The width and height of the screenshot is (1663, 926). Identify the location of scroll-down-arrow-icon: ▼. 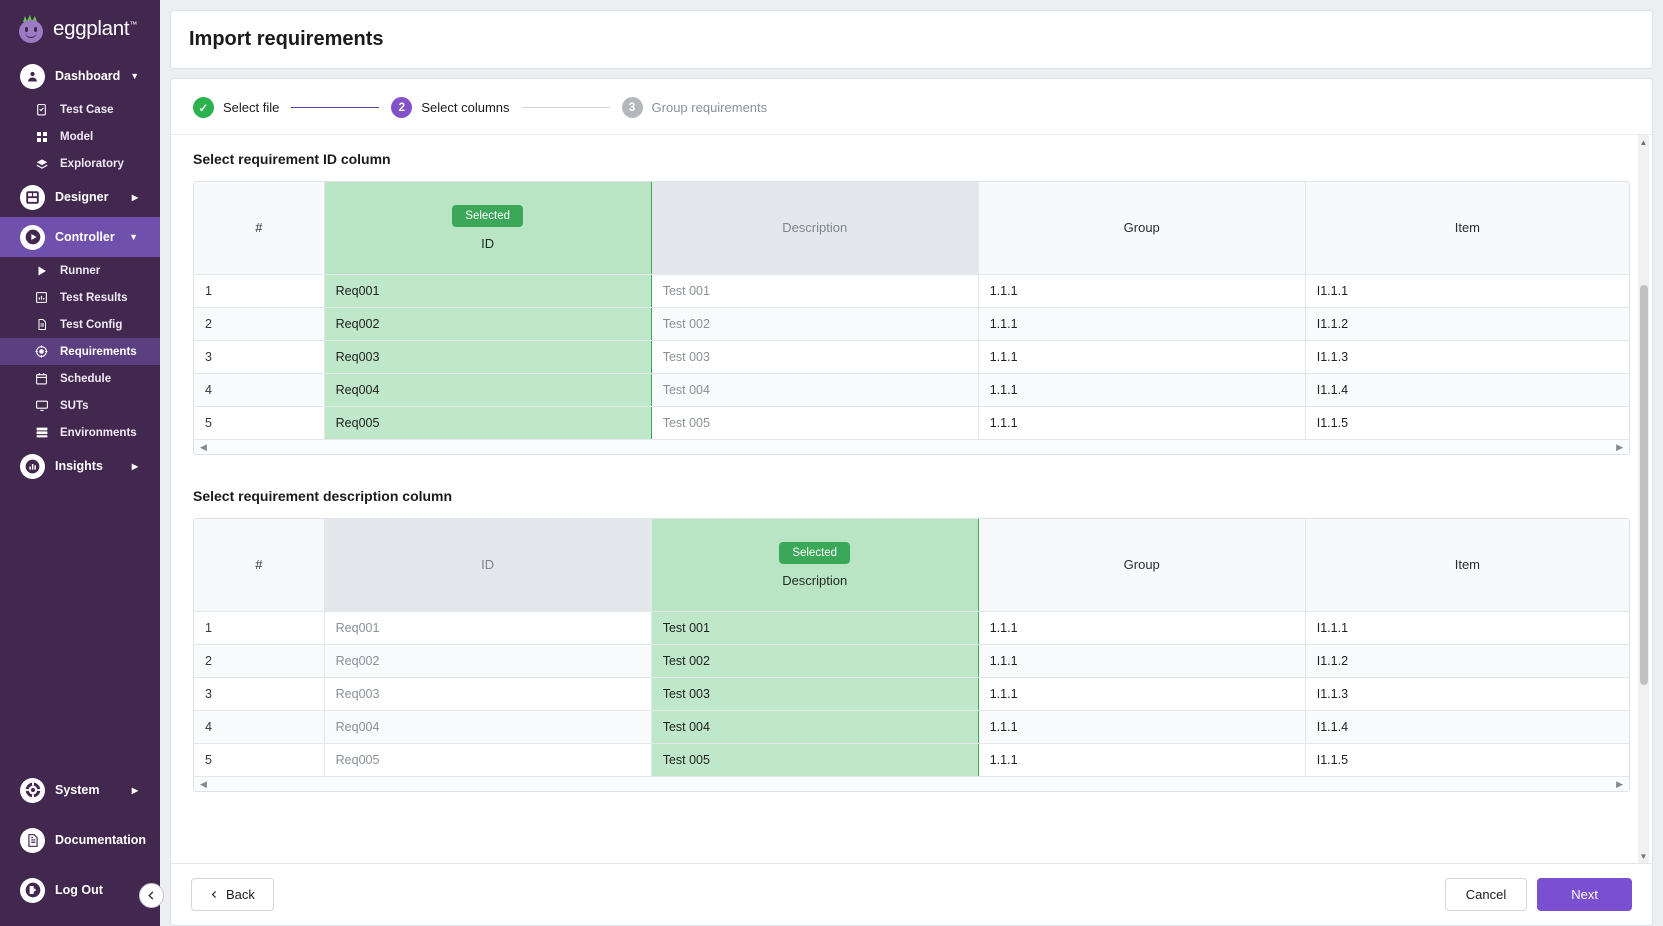
(1643, 856).